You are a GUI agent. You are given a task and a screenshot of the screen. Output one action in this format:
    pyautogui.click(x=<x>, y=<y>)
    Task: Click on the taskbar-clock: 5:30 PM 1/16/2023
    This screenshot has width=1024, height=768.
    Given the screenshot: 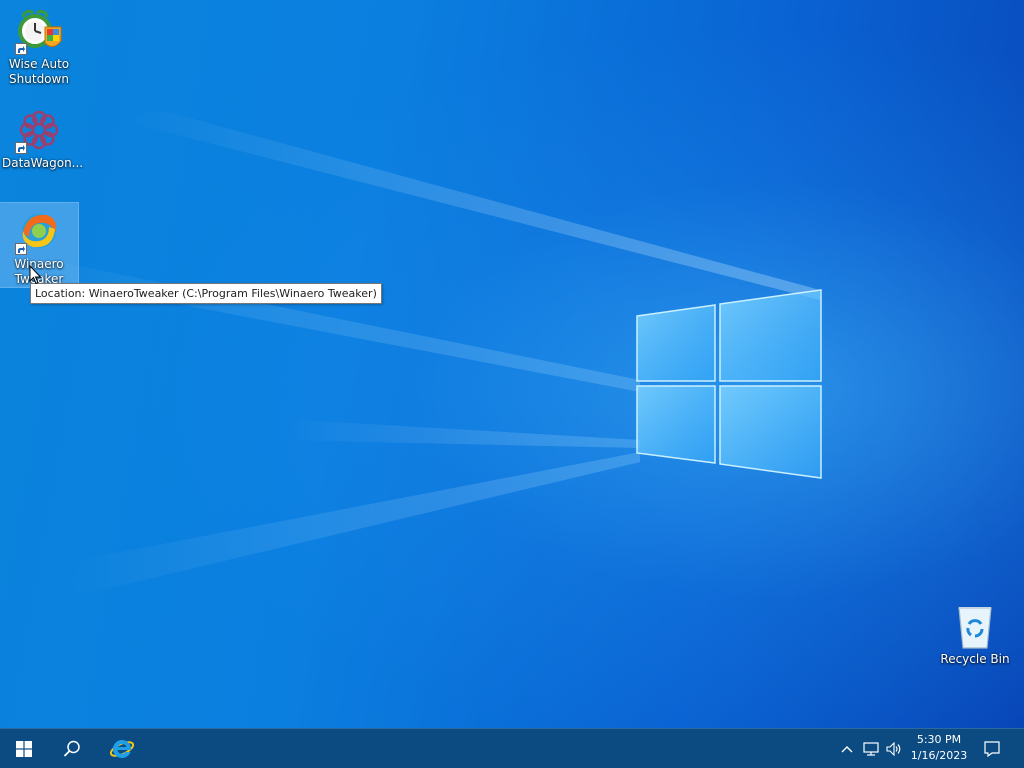 What is the action you would take?
    pyautogui.click(x=939, y=748)
    